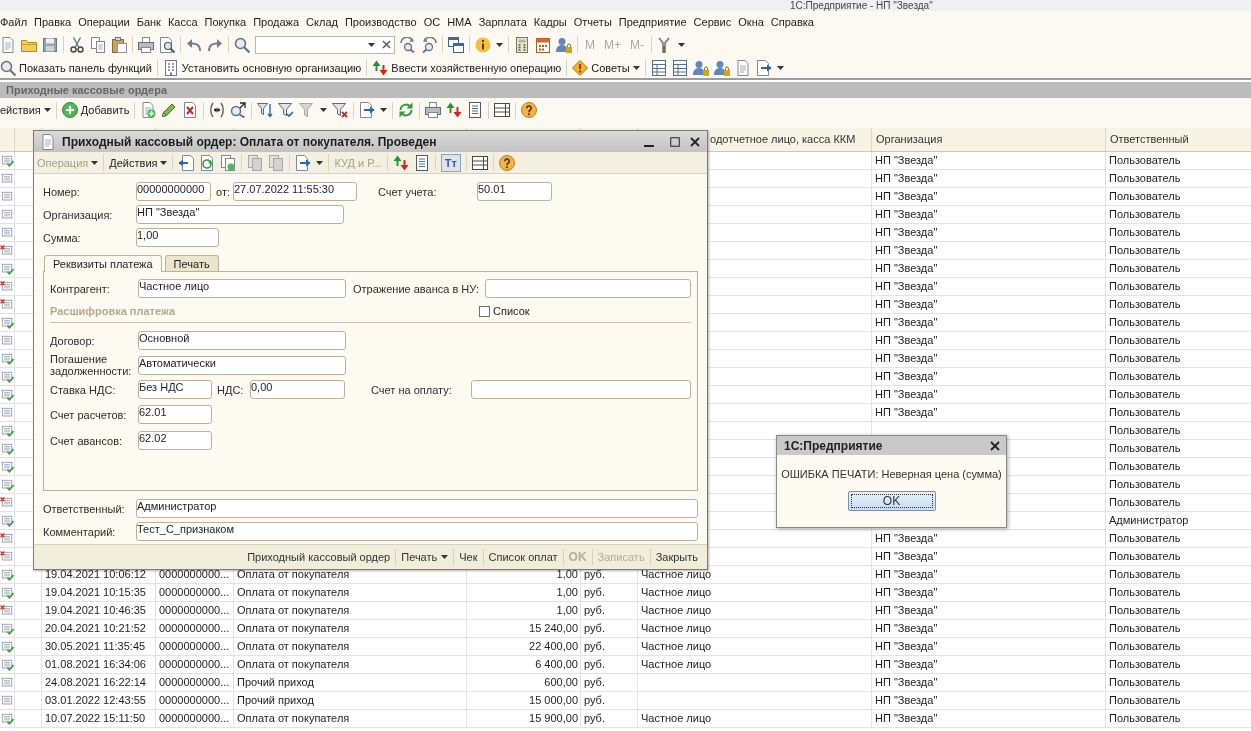 This screenshot has height=731, width=1251. Describe the element at coordinates (191, 263) in the screenshot. I see `tab: Печать` at that location.